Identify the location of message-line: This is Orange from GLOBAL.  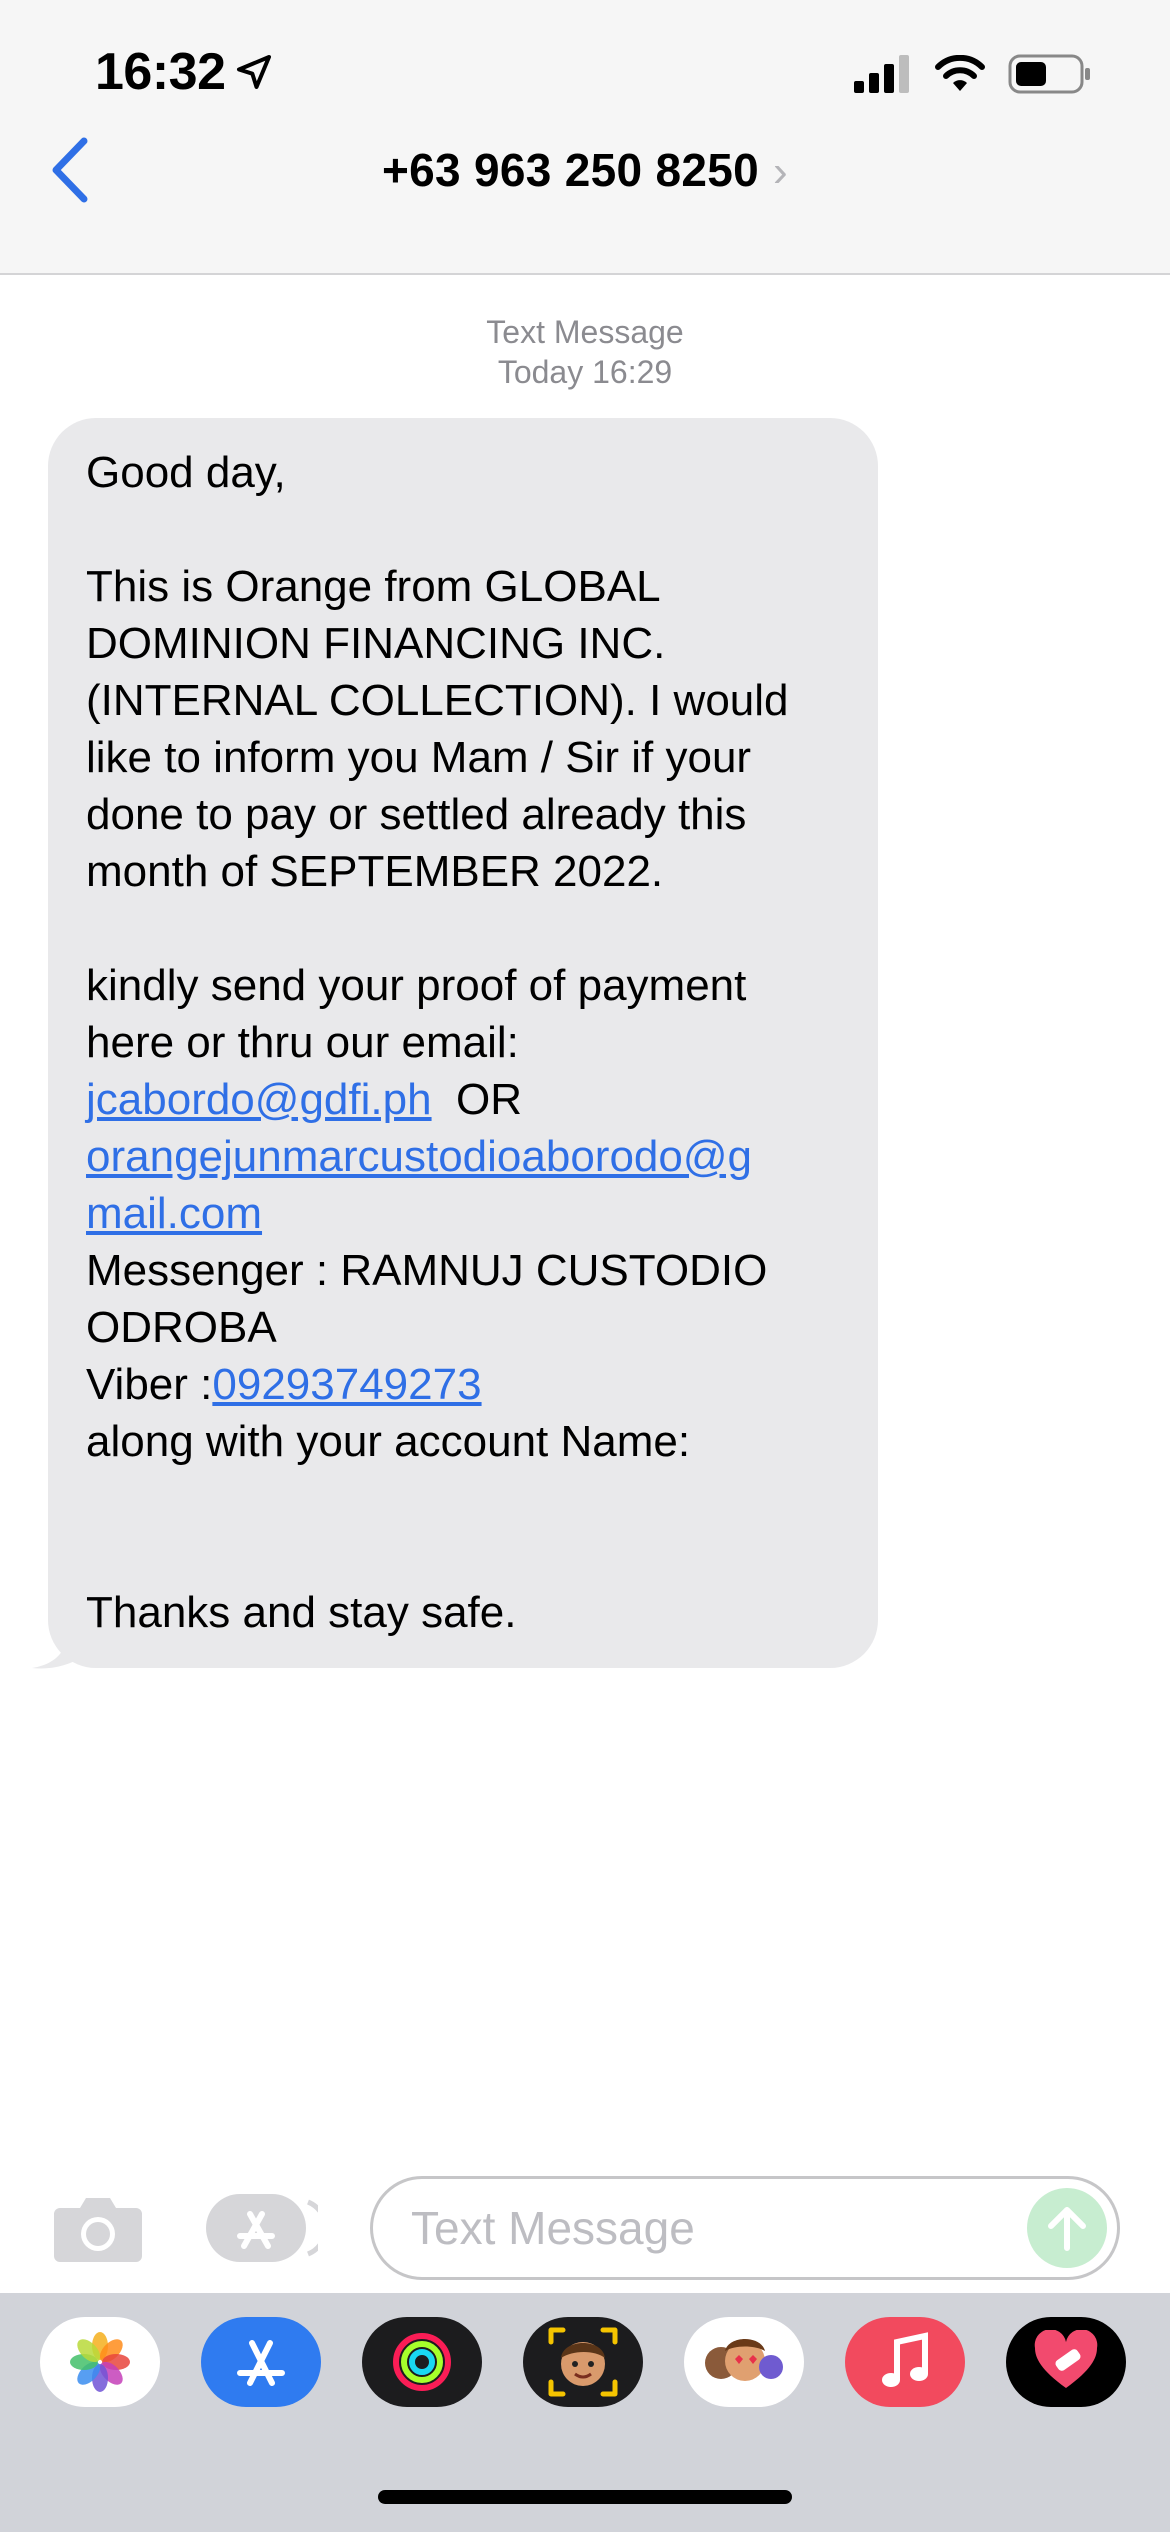
(373, 586).